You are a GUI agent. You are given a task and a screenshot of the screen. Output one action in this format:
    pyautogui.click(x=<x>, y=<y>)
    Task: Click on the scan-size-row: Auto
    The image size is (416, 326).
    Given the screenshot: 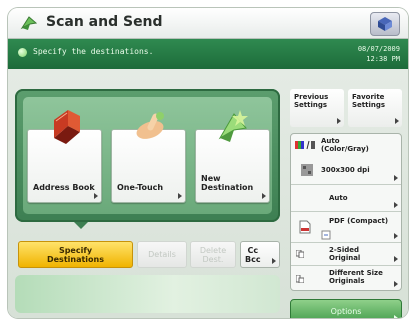 What is the action you would take?
    pyautogui.click(x=346, y=198)
    